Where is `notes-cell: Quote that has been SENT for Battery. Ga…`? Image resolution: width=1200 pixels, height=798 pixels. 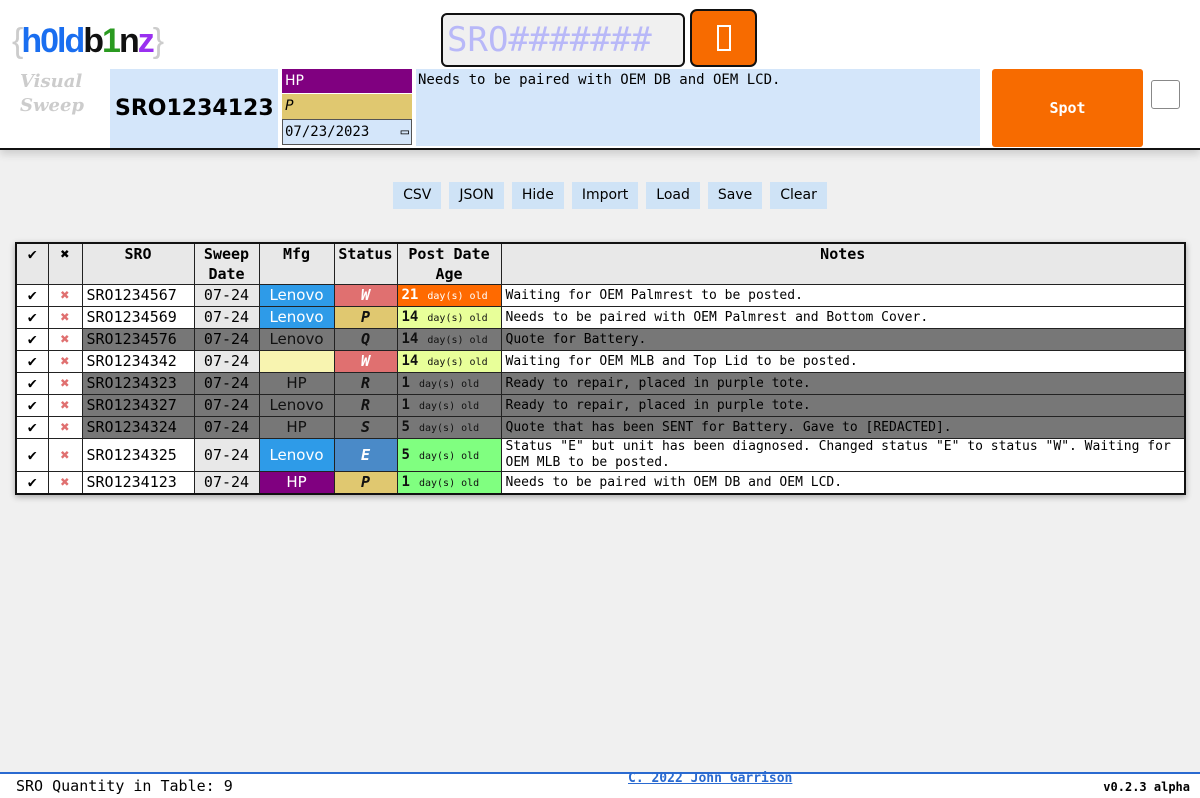 notes-cell: Quote that has been SENT for Battery. Ga… is located at coordinates (843, 427).